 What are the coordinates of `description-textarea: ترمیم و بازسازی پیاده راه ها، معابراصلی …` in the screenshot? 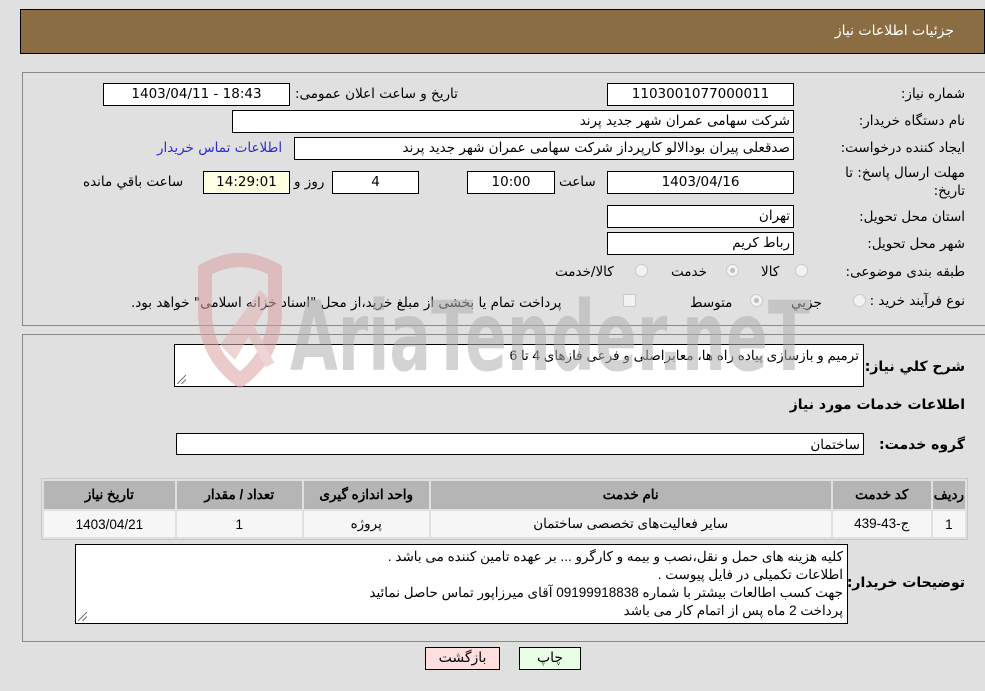 It's located at (519, 365).